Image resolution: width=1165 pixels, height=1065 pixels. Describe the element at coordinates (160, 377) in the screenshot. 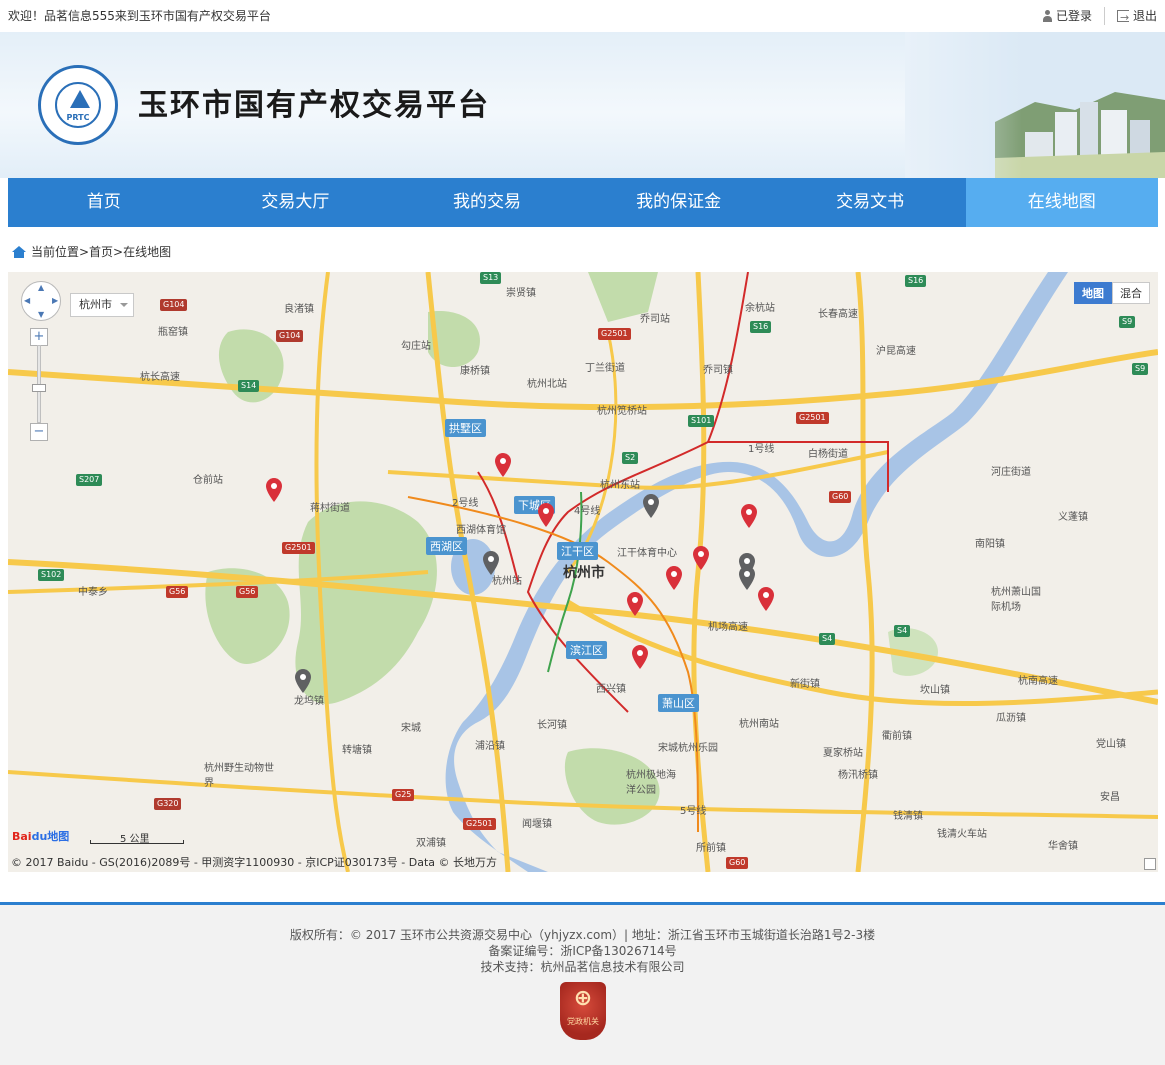

I see `road-label: 杭长高速` at that location.